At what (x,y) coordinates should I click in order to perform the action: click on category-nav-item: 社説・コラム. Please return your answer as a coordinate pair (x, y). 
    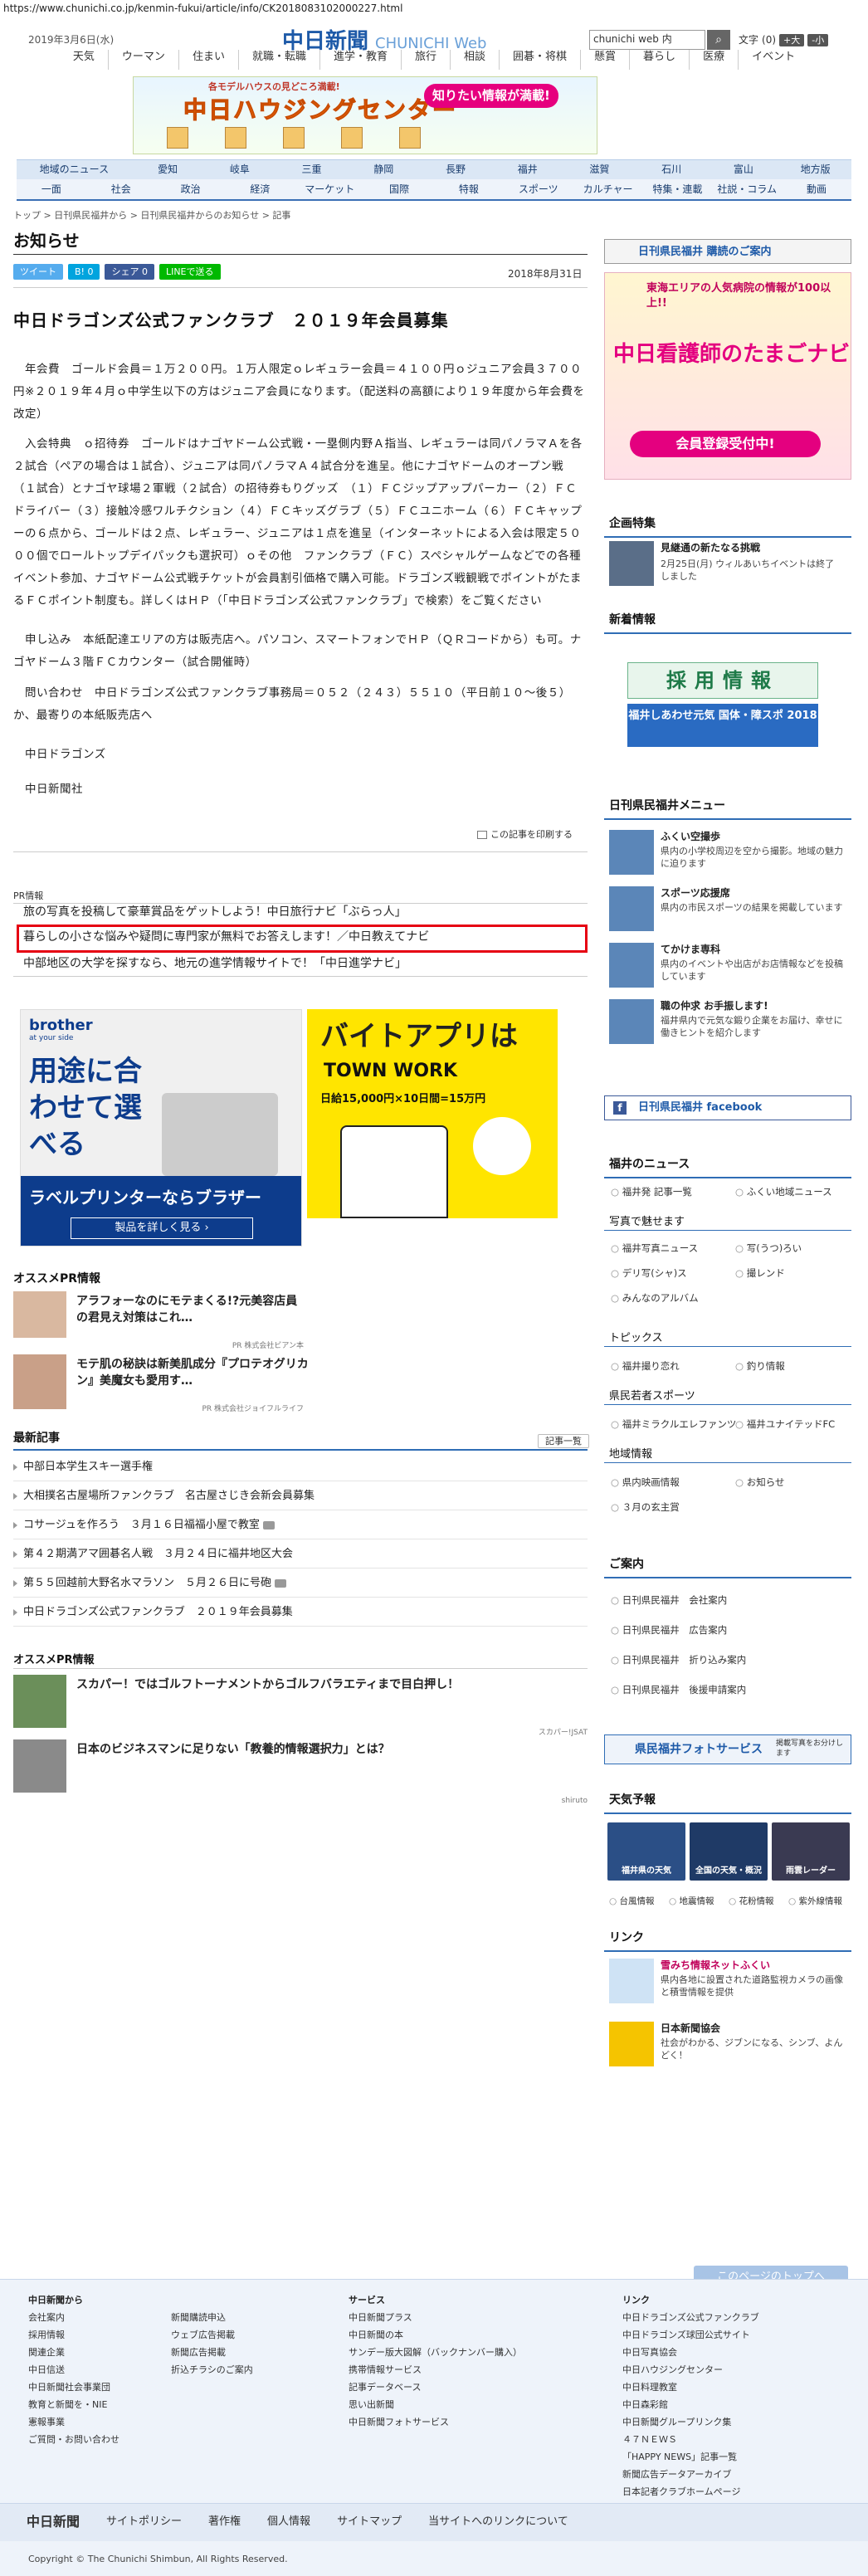
    Looking at the image, I should click on (747, 190).